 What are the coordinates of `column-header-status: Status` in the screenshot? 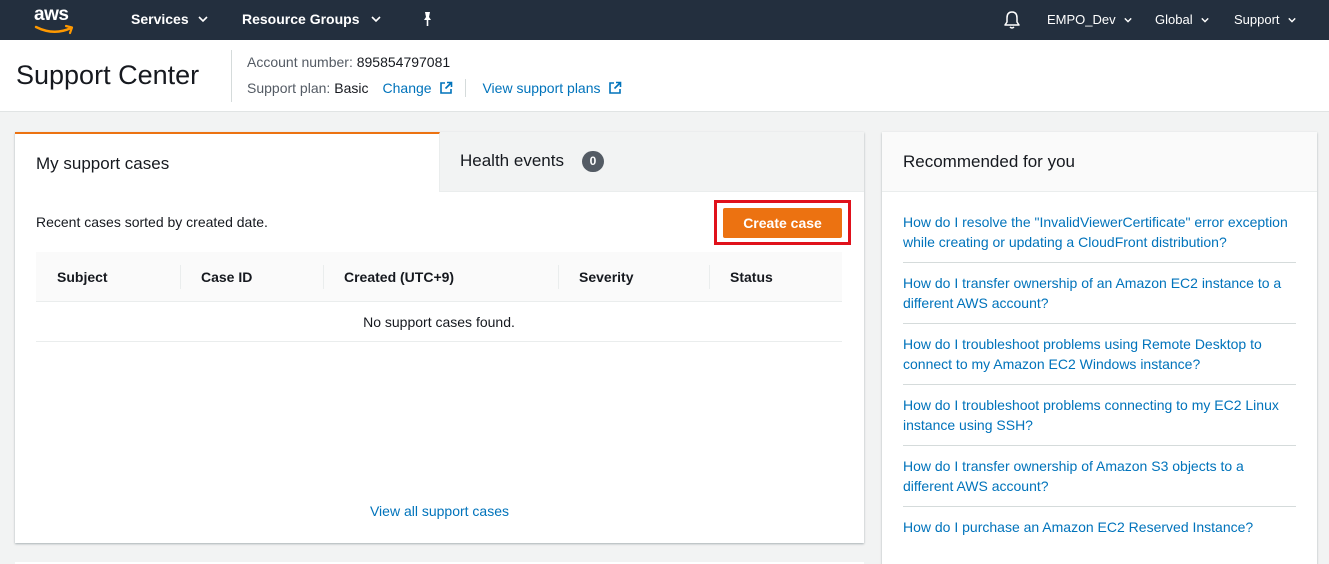 It's located at (751, 277).